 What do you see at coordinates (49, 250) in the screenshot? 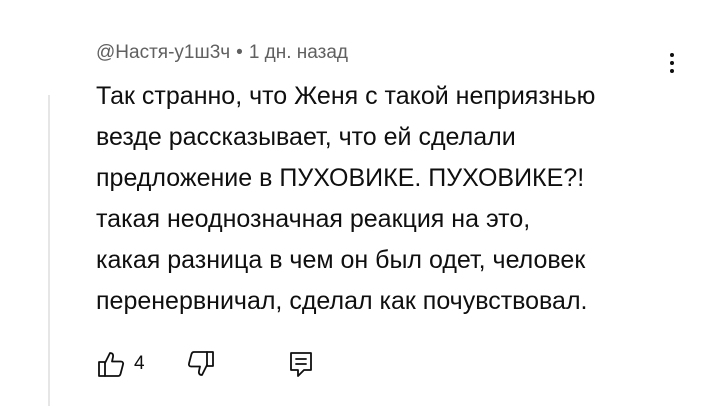
I see `thread-line` at bounding box center [49, 250].